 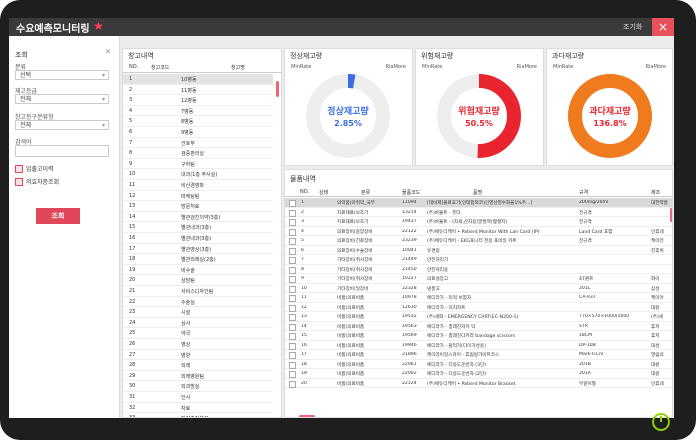 What do you see at coordinates (62, 75) in the screenshot?
I see `category-select: 선택 ▾` at bounding box center [62, 75].